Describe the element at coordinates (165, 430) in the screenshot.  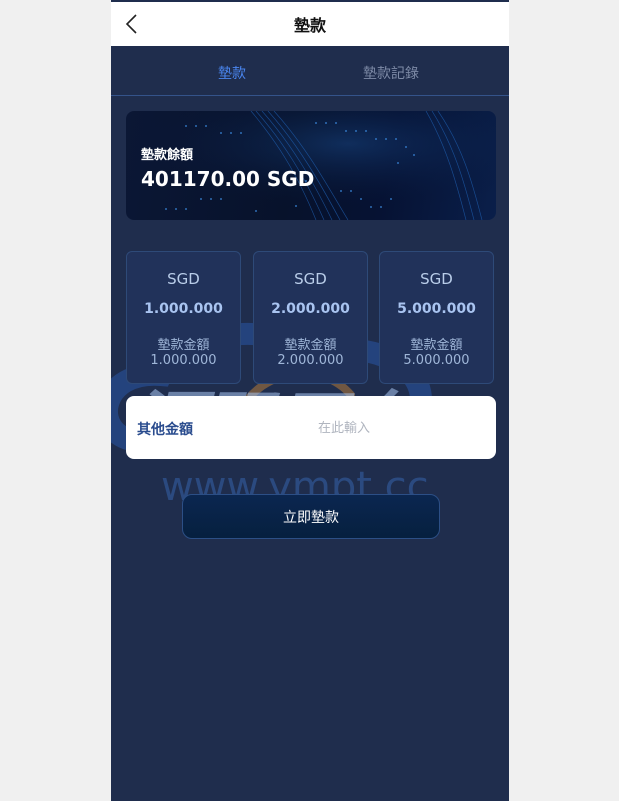
I see `other-amount-label: 其他金額` at that location.